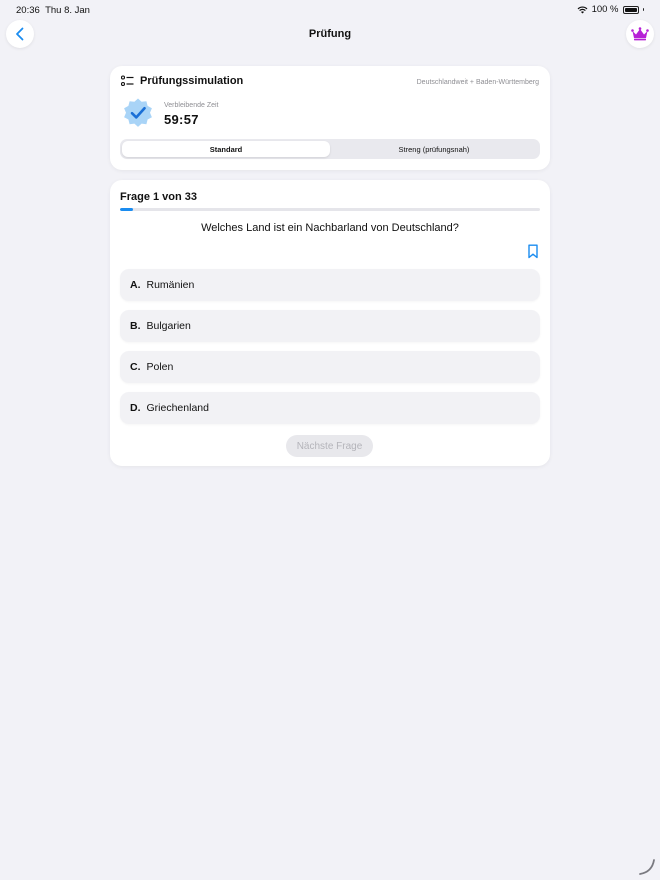 This screenshot has width=660, height=880. I want to click on bookmark-button, so click(533, 251).